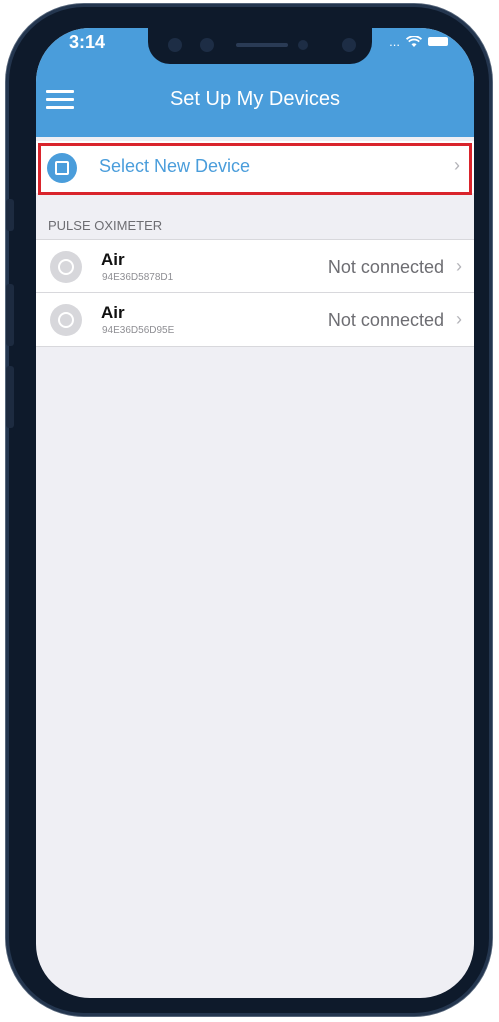  What do you see at coordinates (175, 166) in the screenshot?
I see `select-new-device-label: Select New Device` at bounding box center [175, 166].